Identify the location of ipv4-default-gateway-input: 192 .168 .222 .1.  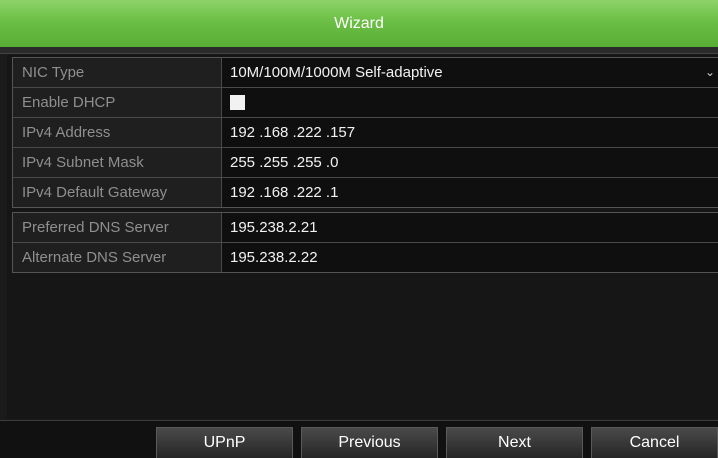
(470, 192).